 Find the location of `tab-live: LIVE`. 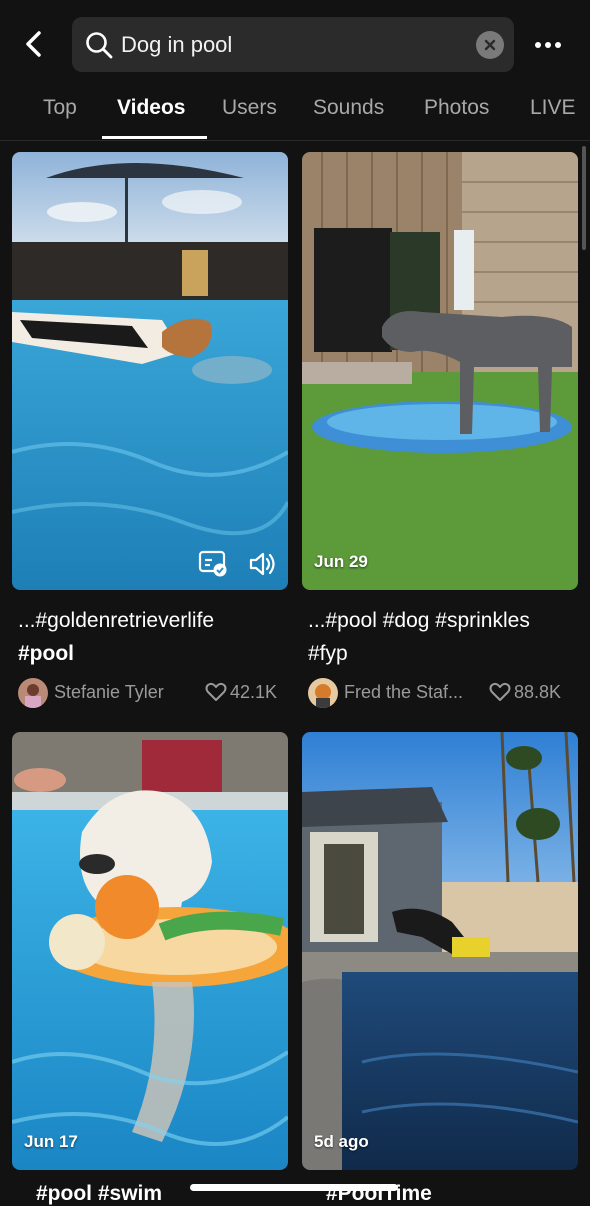

tab-live: LIVE is located at coordinates (553, 108).